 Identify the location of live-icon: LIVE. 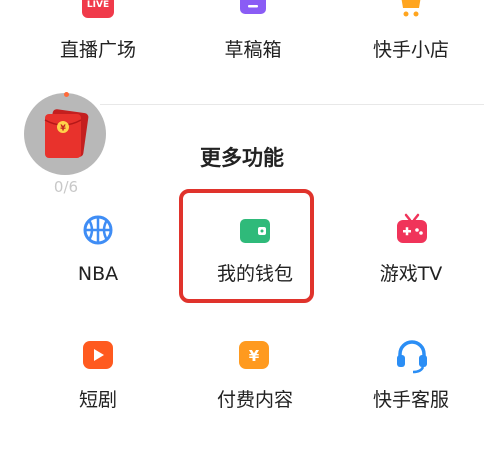
(98, 10).